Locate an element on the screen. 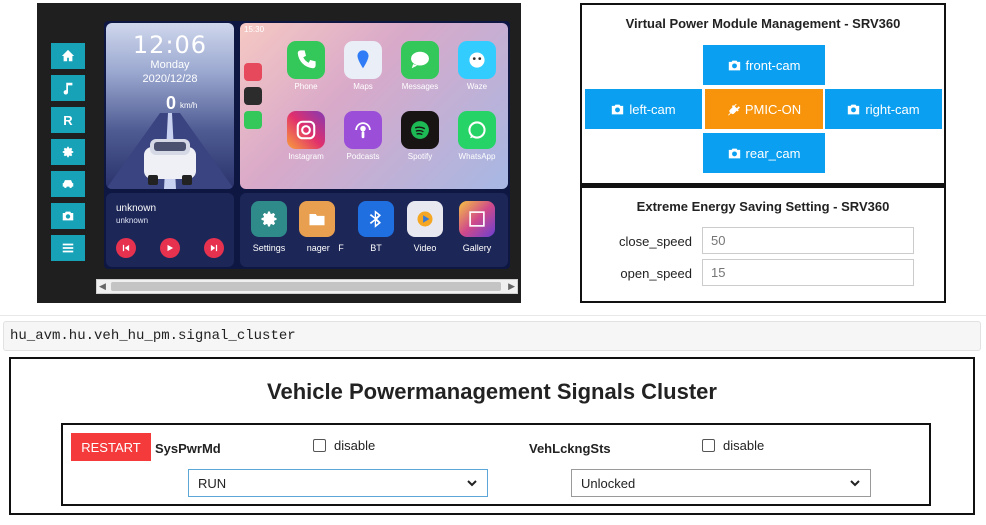 Image resolution: width=986 pixels, height=525 pixels. whatsapp-icon is located at coordinates (477, 130).